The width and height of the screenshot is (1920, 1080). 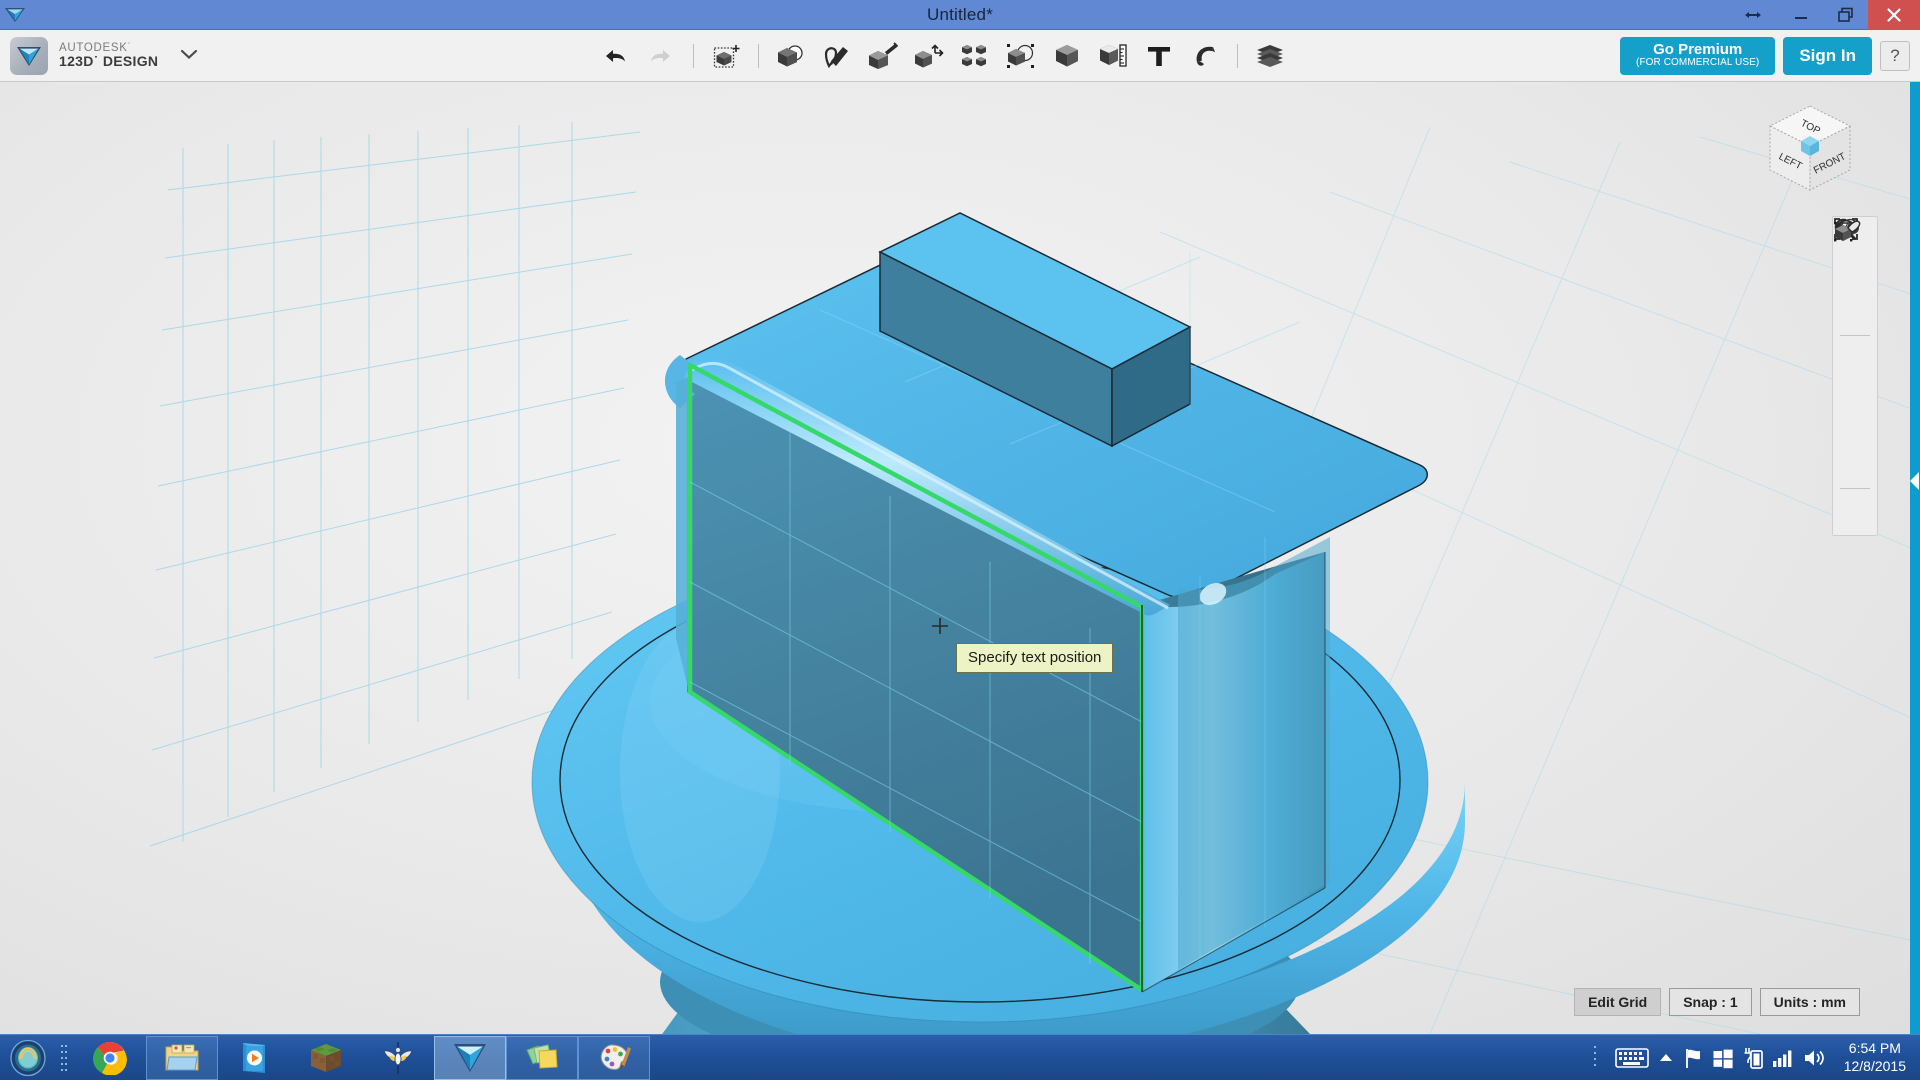 I want to click on text-tool-button, so click(x=1159, y=56).